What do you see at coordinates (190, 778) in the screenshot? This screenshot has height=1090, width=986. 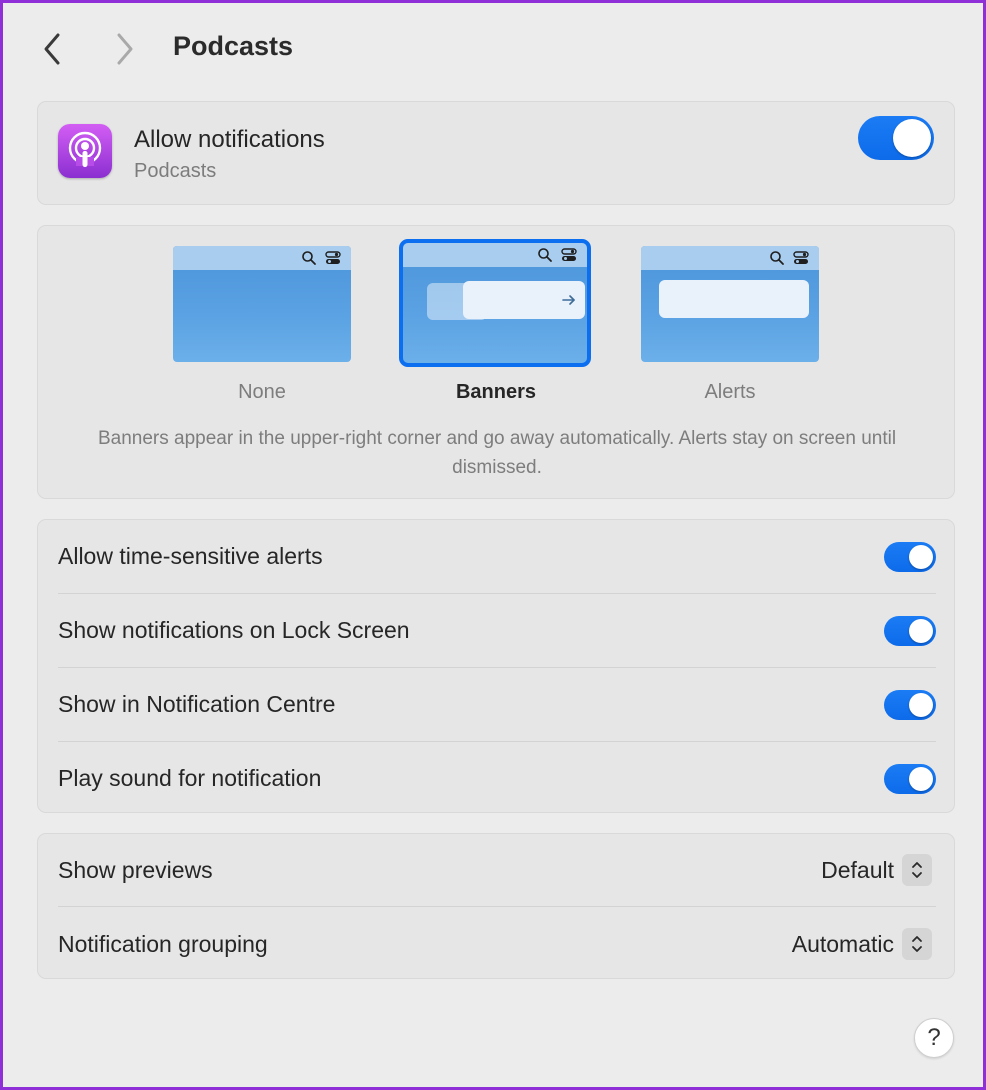 I see `play-sound-label: Play sound for notification` at bounding box center [190, 778].